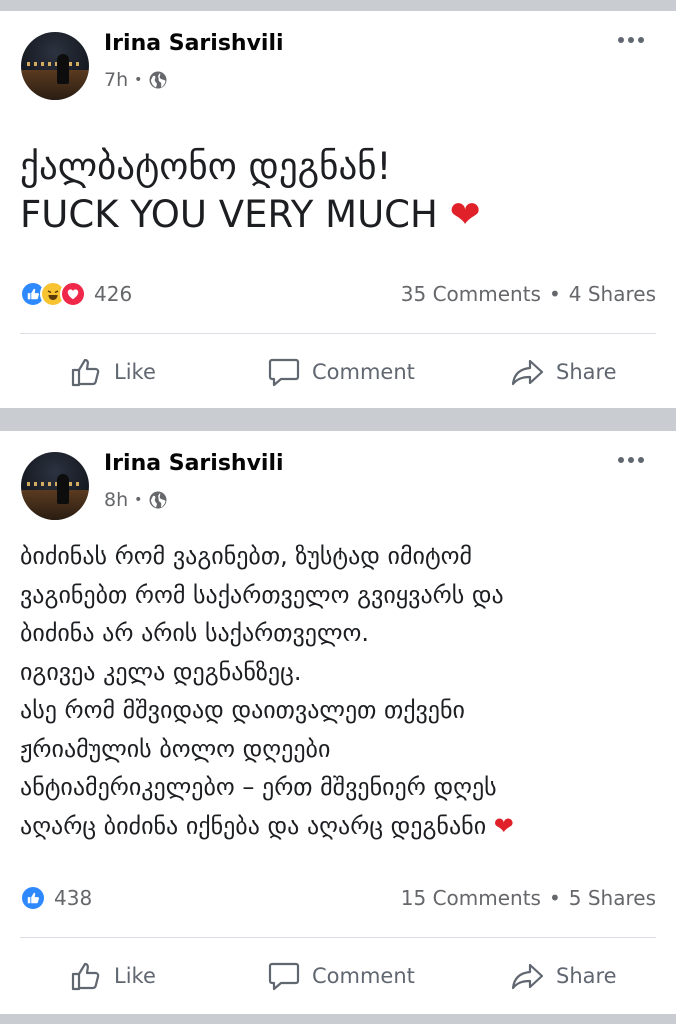 This screenshot has height=1024, width=676. Describe the element at coordinates (471, 898) in the screenshot. I see `comments-count: 15 Comments` at that location.